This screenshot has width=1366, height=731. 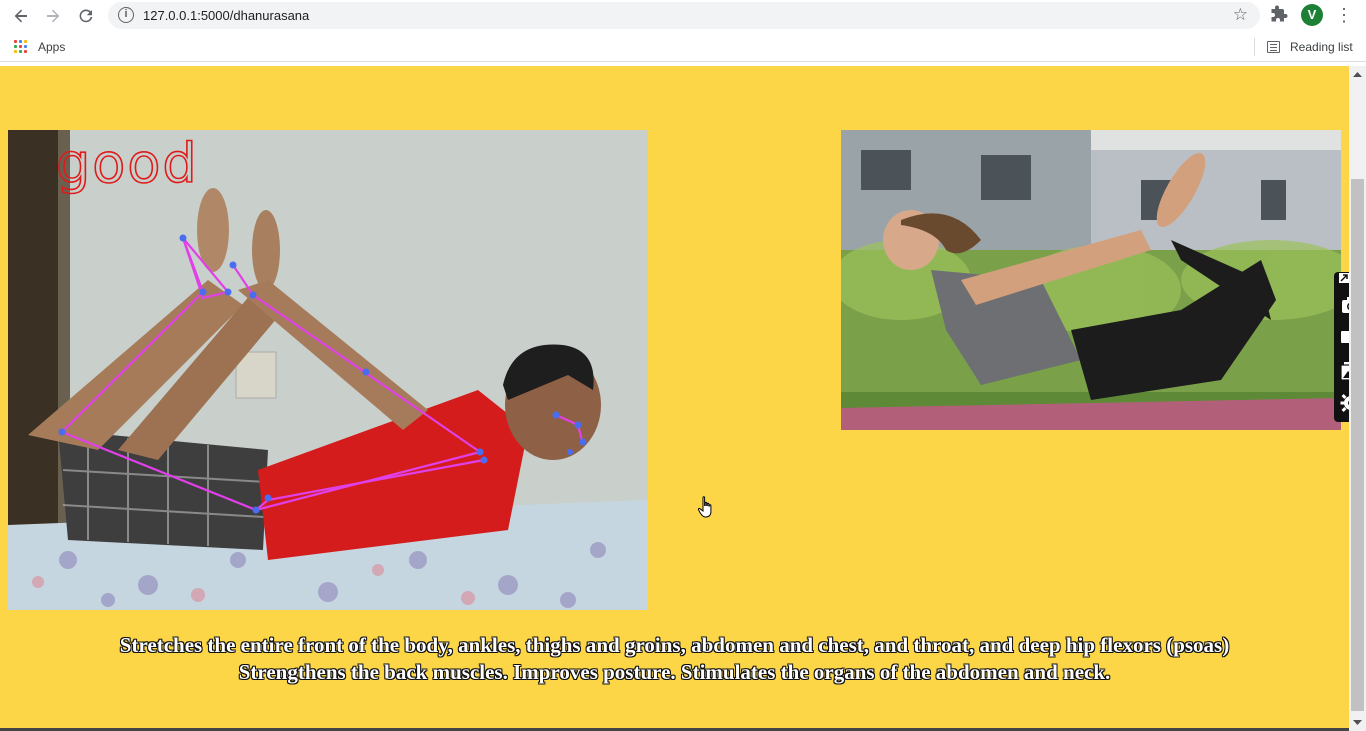 What do you see at coordinates (126, 15) in the screenshot?
I see `info-icon: i` at bounding box center [126, 15].